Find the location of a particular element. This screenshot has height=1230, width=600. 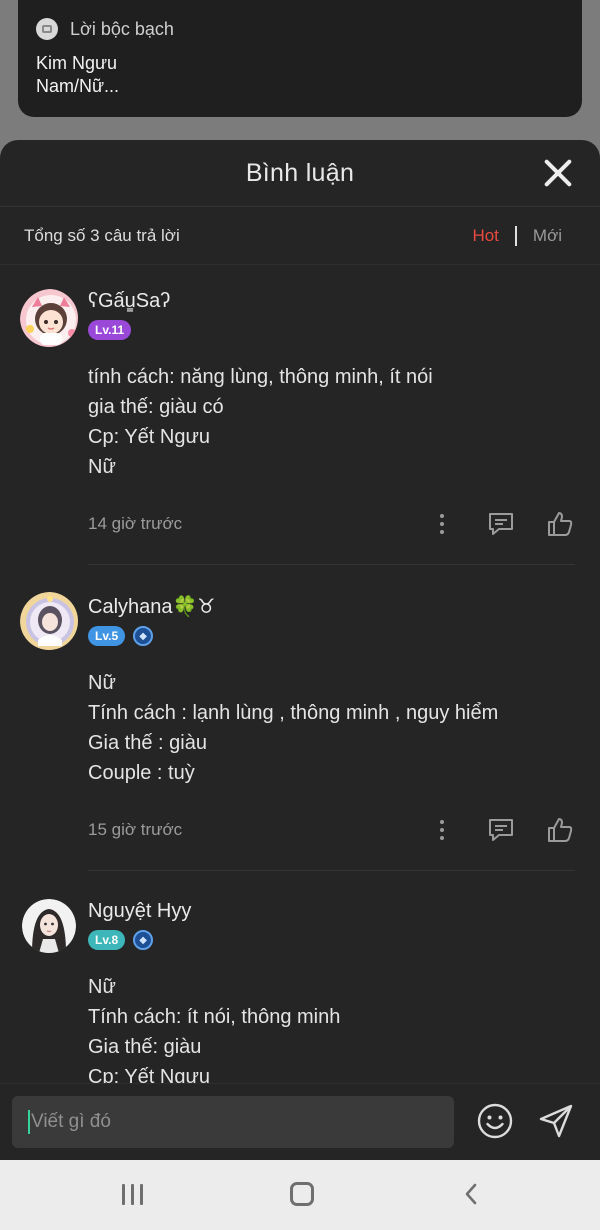

level-badge: Lv.11 is located at coordinates (110, 330).